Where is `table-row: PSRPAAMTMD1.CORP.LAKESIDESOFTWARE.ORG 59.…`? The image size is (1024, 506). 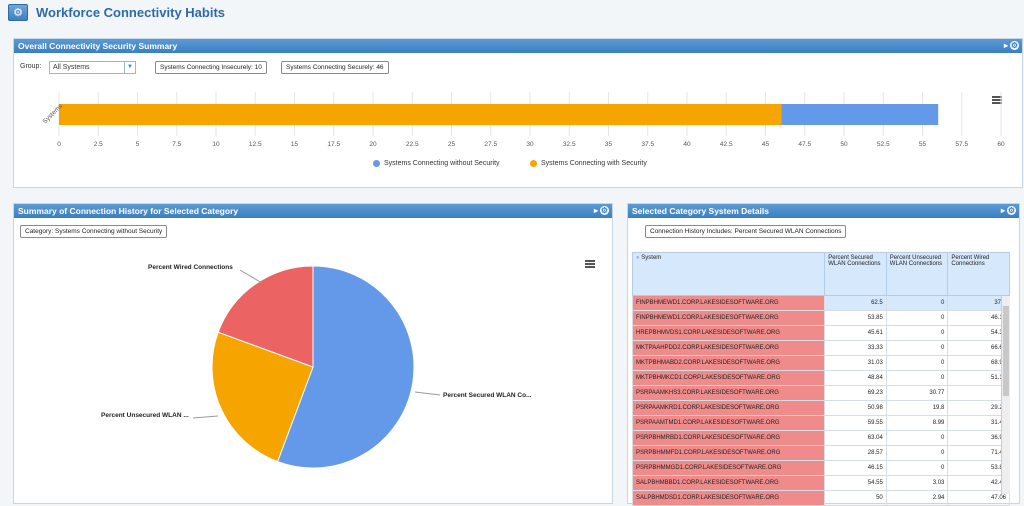
table-row: PSRPAAMTMD1.CORP.LAKESIDESOFTWARE.ORG 59.… is located at coordinates (820, 423).